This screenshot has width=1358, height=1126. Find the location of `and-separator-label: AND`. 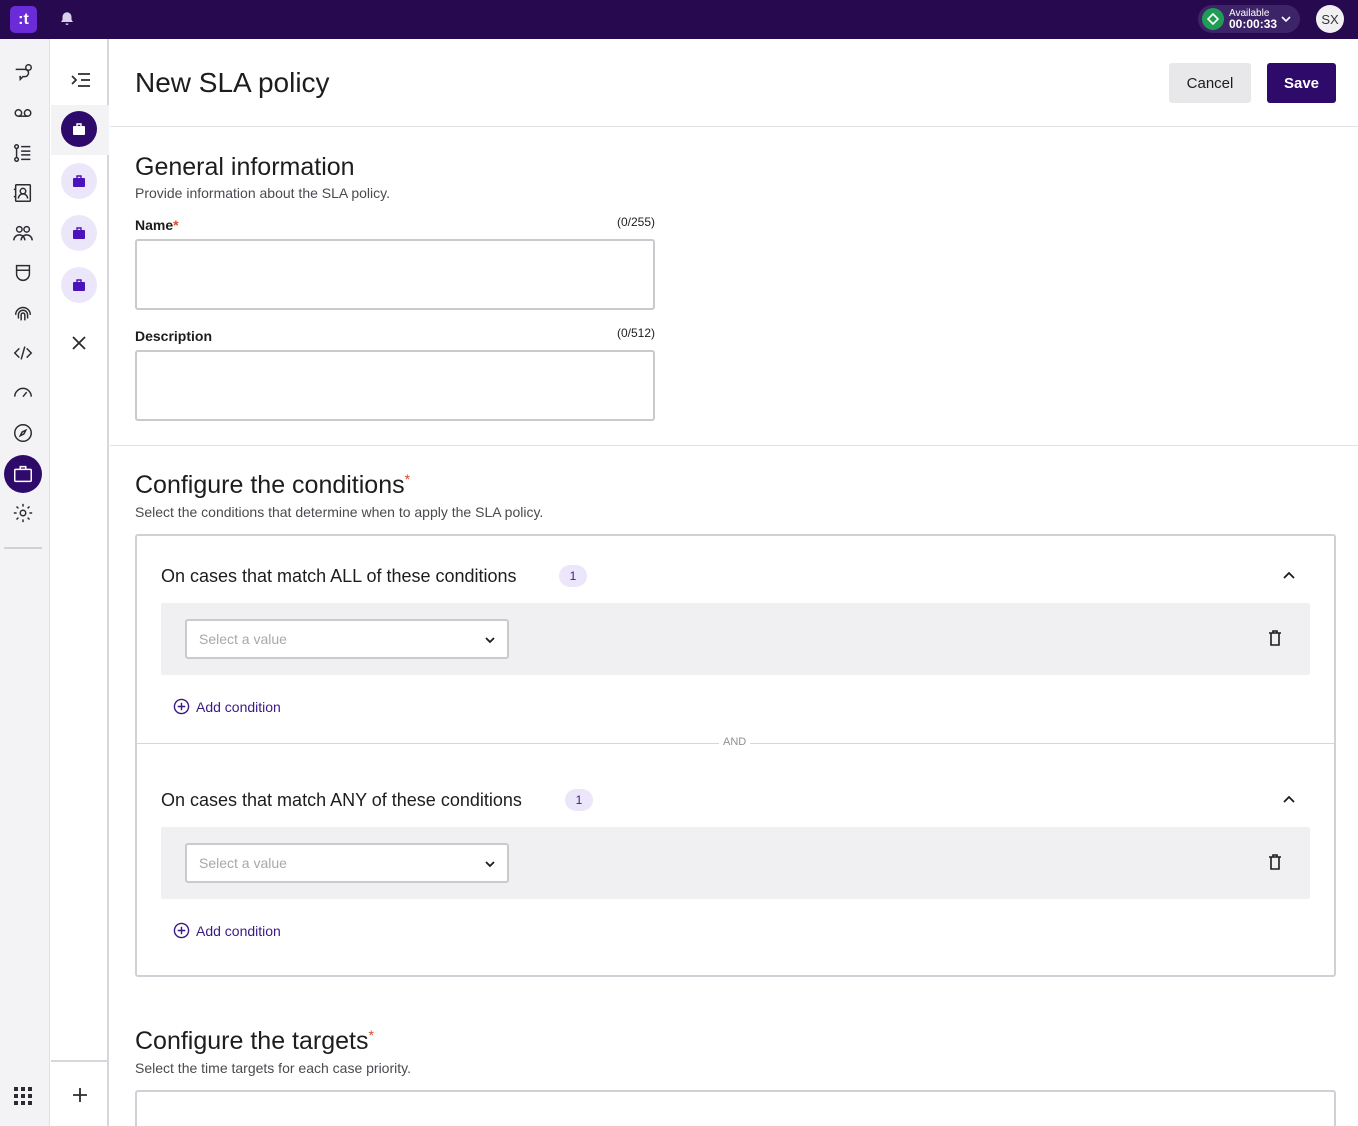

and-separator-label: AND is located at coordinates (735, 742).